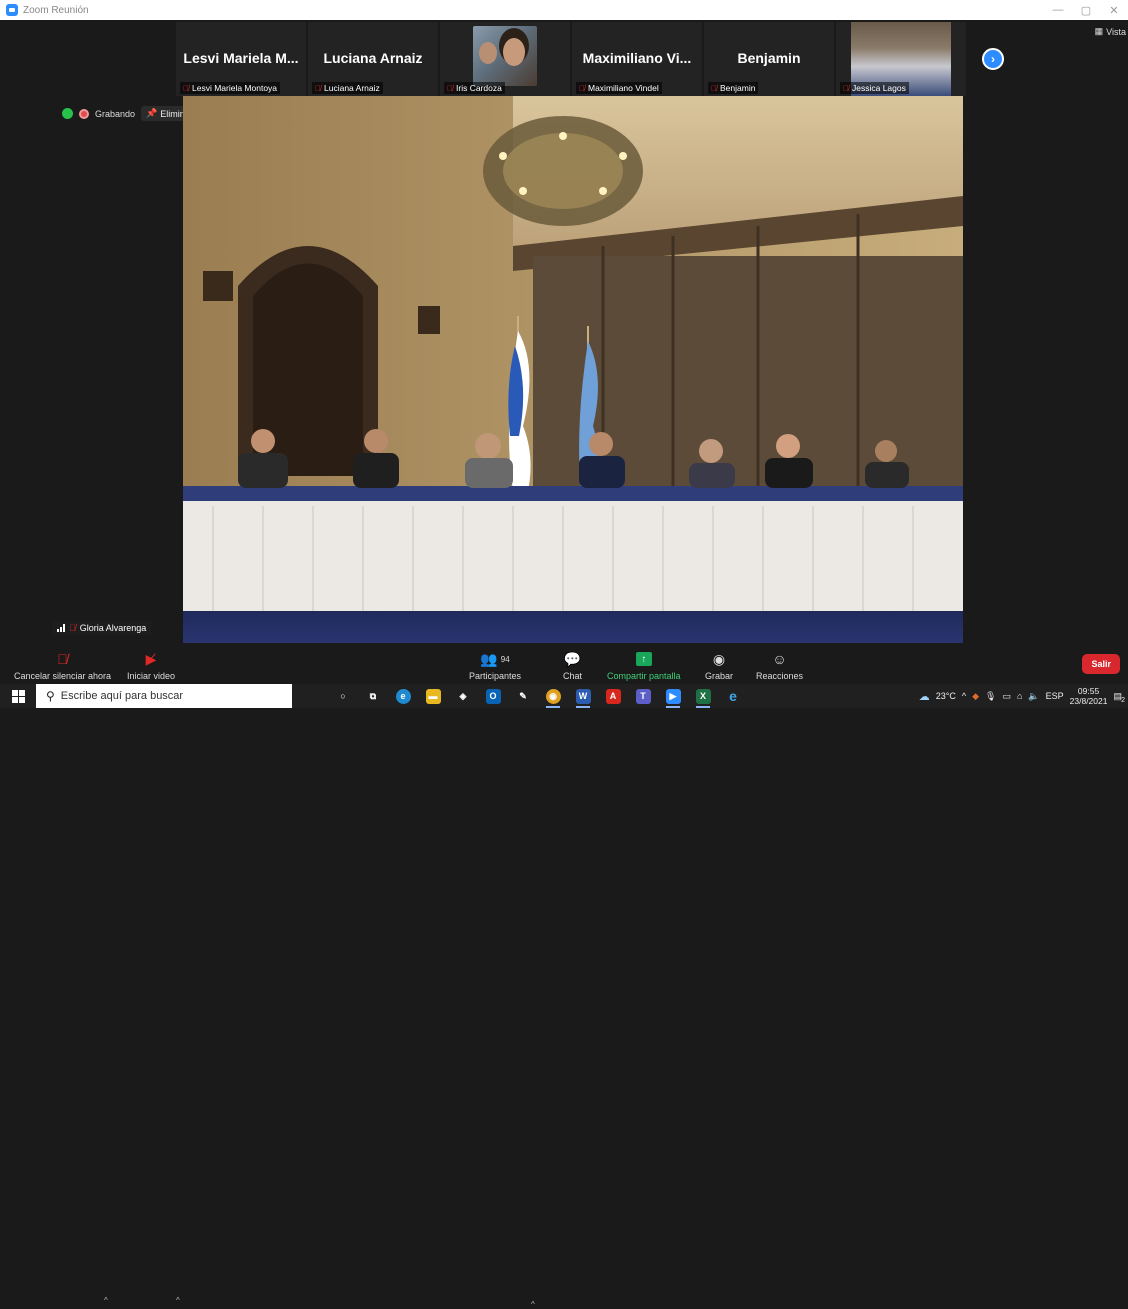 The width and height of the screenshot is (1128, 1309). I want to click on active-speaker-tag: 🎙̸ Gloria Alvarenga, so click(102, 628).